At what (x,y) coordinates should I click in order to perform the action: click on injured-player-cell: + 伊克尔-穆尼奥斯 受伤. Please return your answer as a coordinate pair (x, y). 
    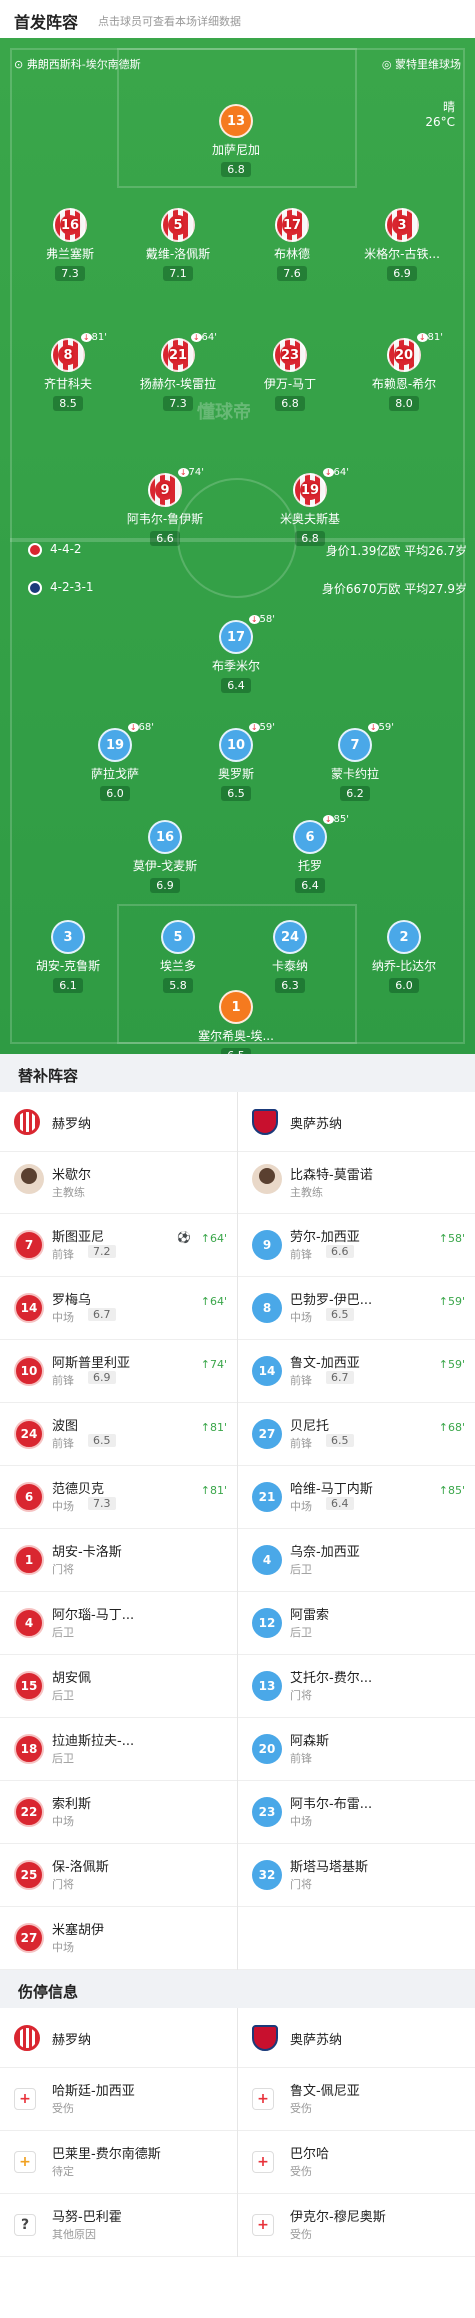
    Looking at the image, I should click on (356, 2225).